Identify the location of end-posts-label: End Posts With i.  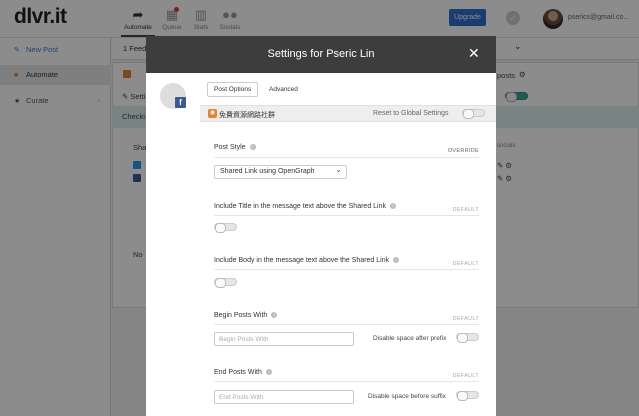
(243, 372).